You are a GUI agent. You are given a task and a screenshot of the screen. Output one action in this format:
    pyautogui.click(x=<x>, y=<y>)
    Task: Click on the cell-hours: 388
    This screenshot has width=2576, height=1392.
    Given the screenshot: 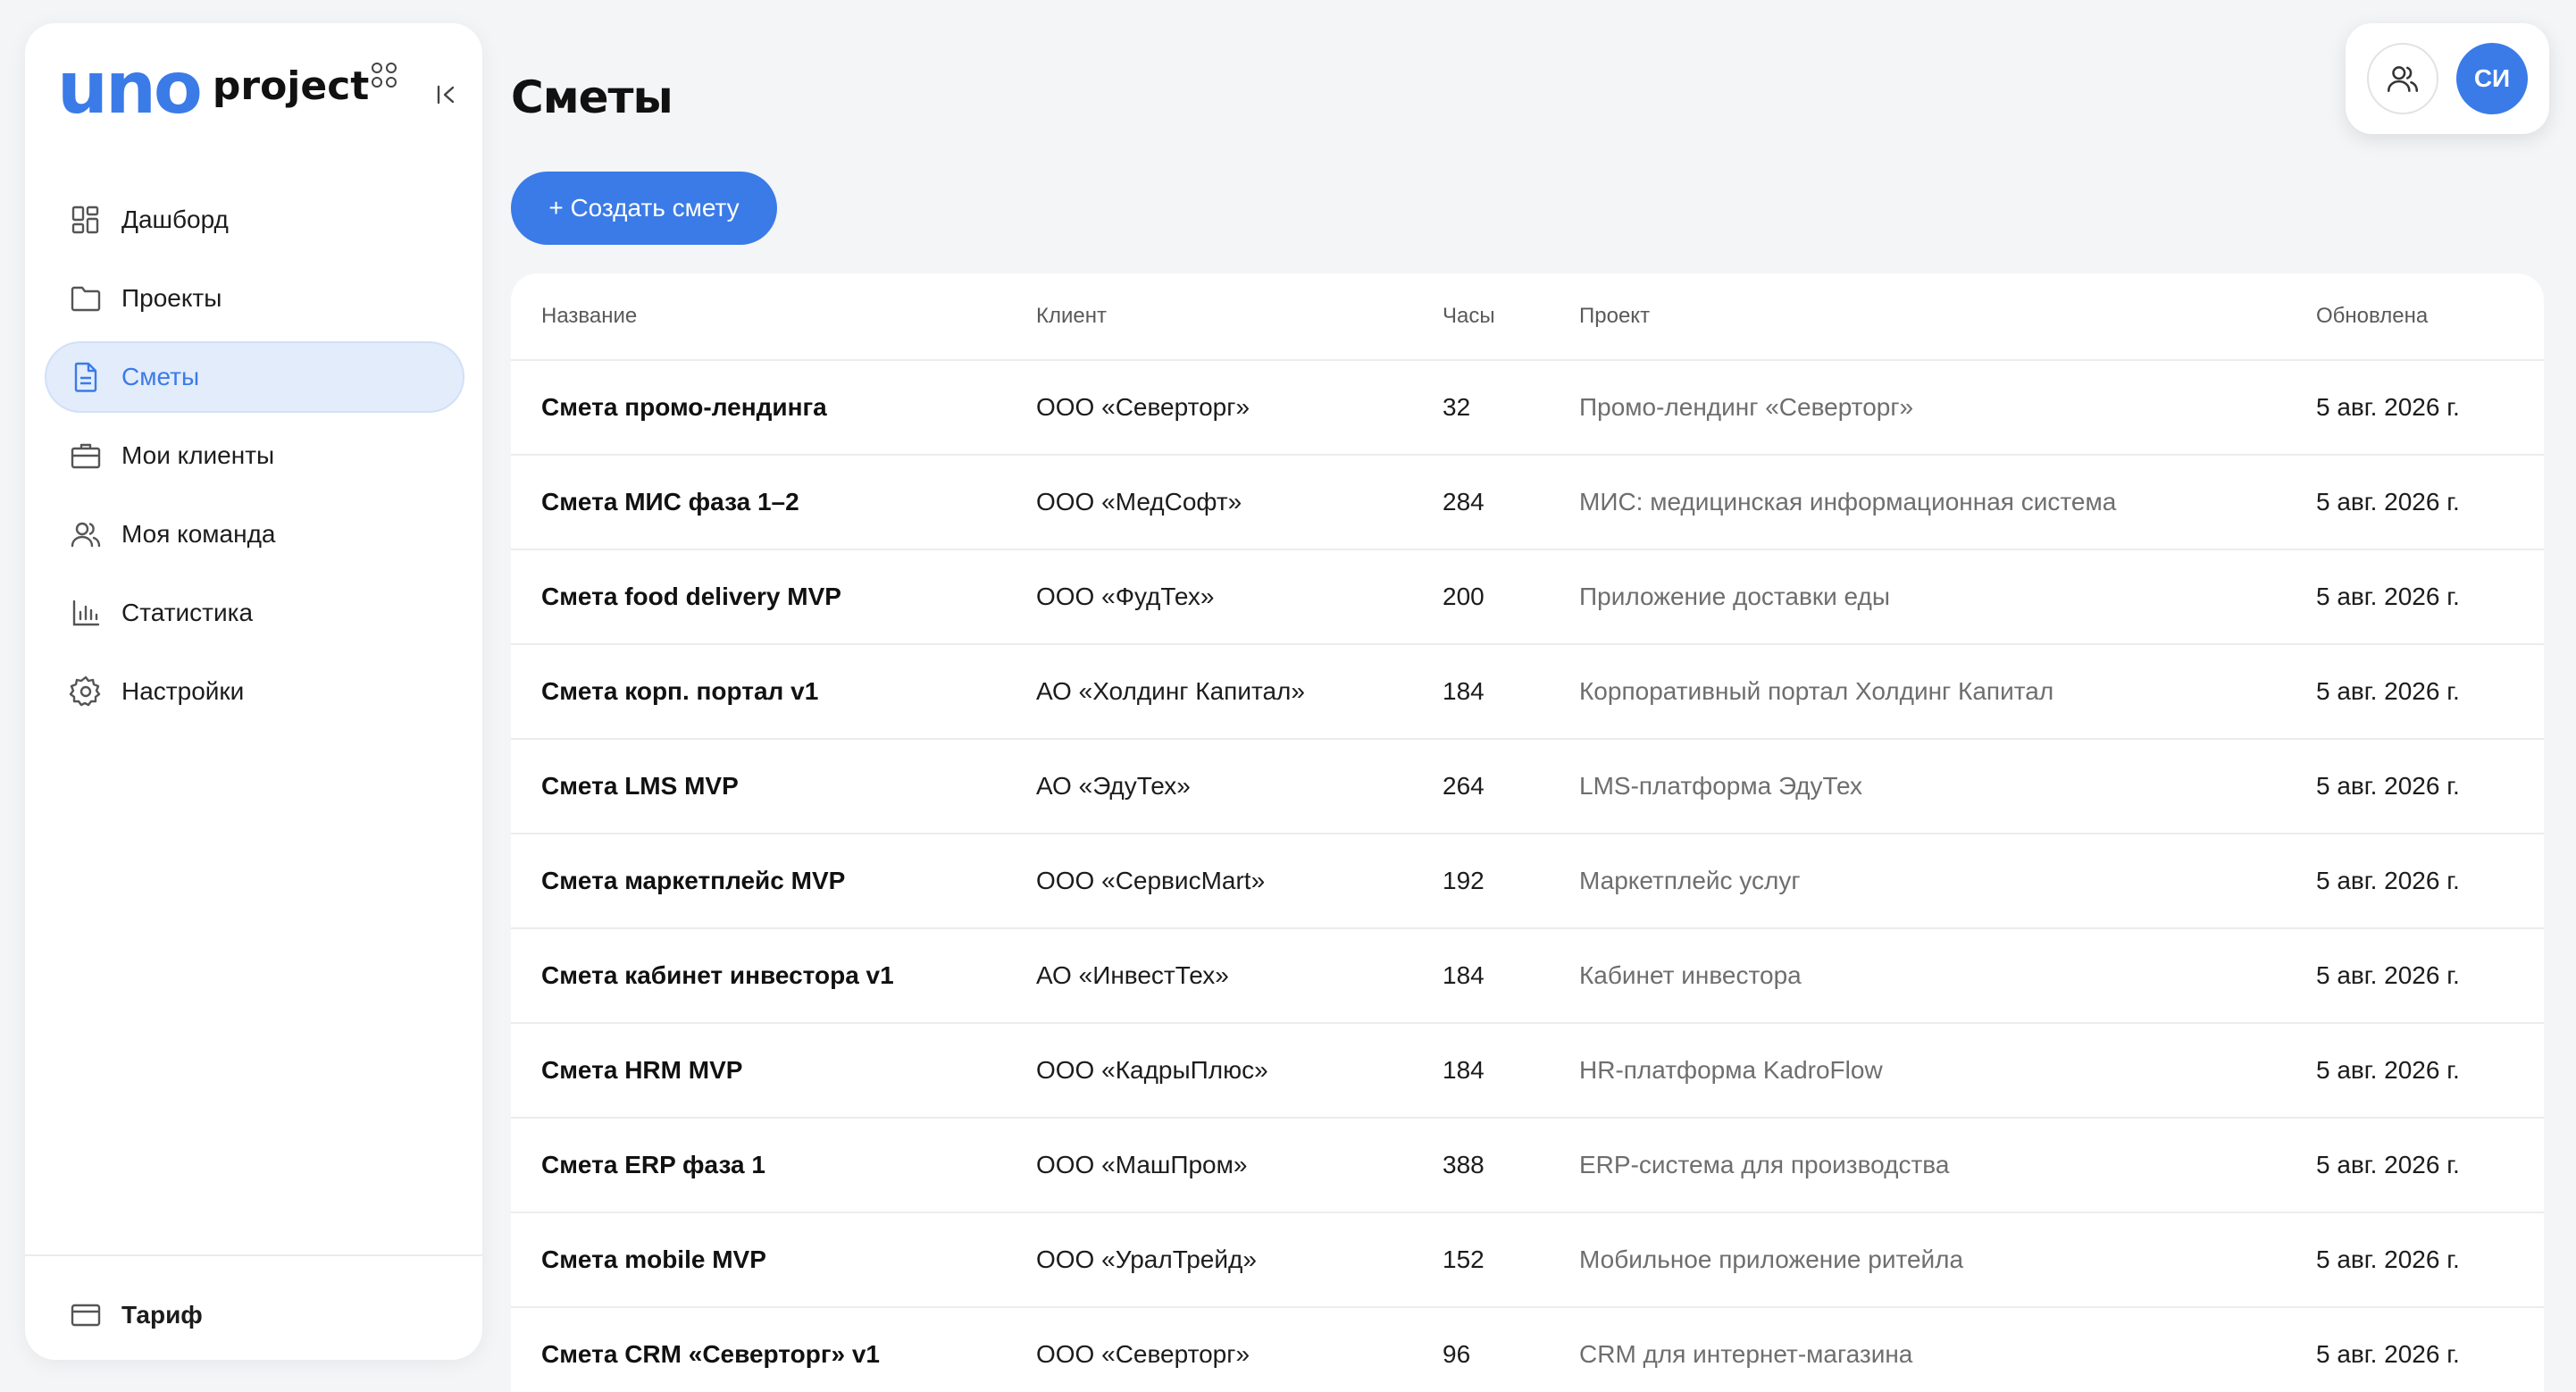 What is the action you would take?
    pyautogui.click(x=1464, y=1164)
    